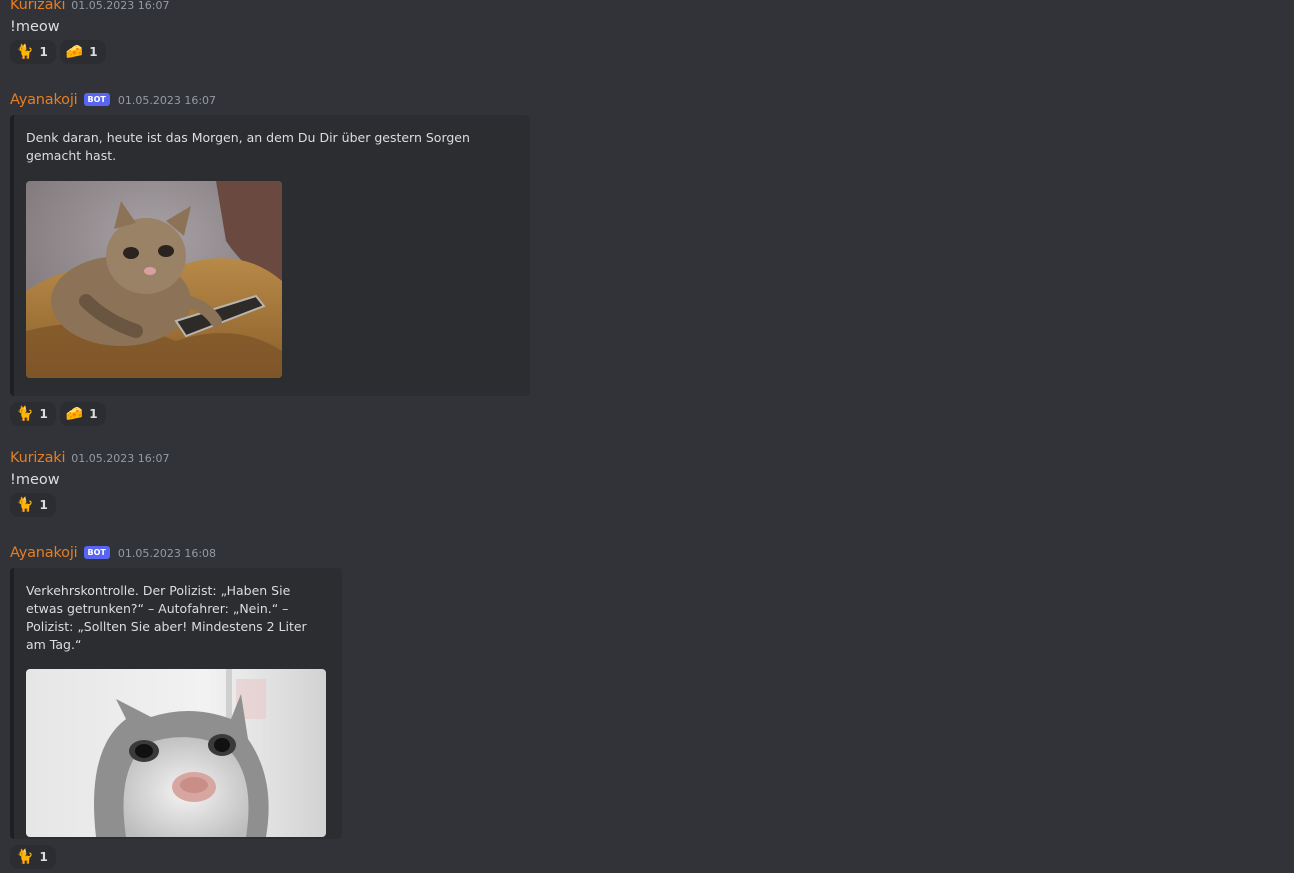 The height and width of the screenshot is (873, 1294). I want to click on message-3: Kurizaki 01.05.2023 16:07 !meow 🐈 1, so click(89, 483).